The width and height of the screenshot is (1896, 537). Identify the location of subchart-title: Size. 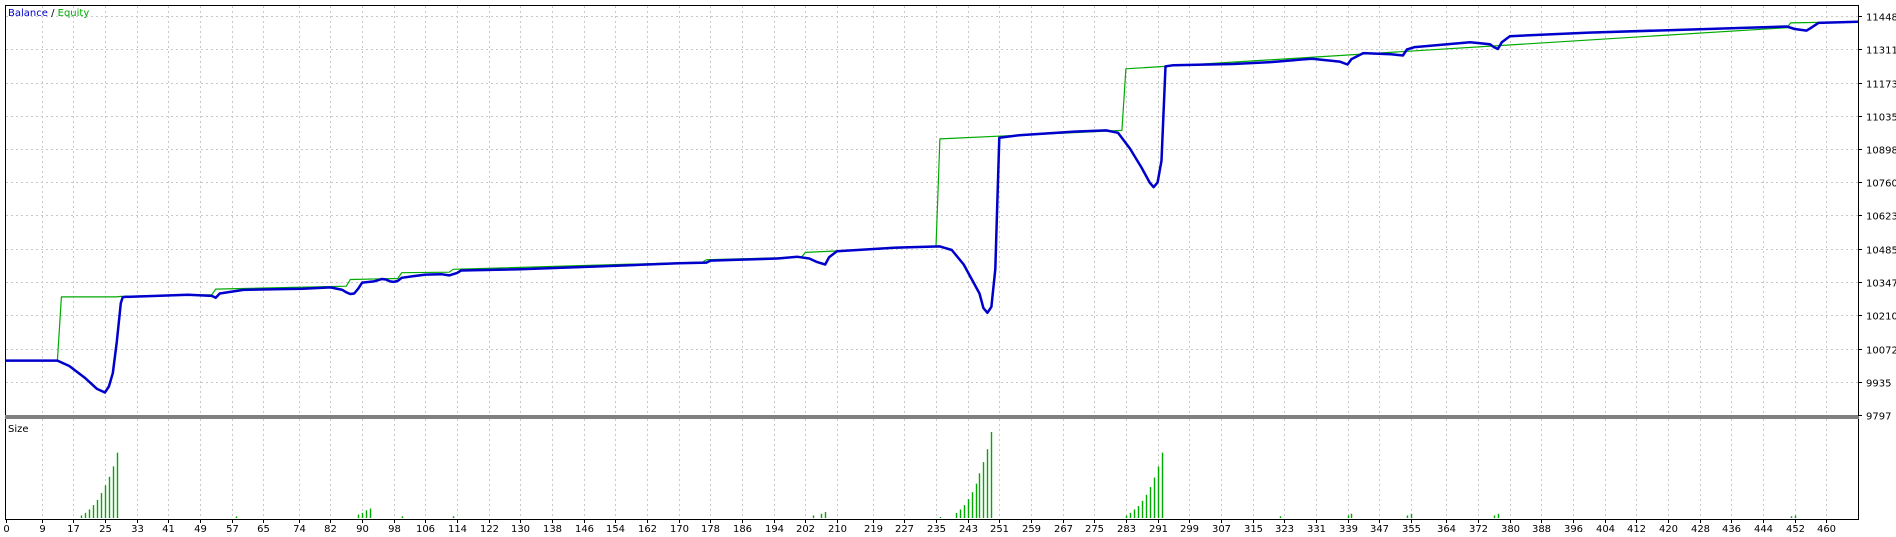
(18, 429).